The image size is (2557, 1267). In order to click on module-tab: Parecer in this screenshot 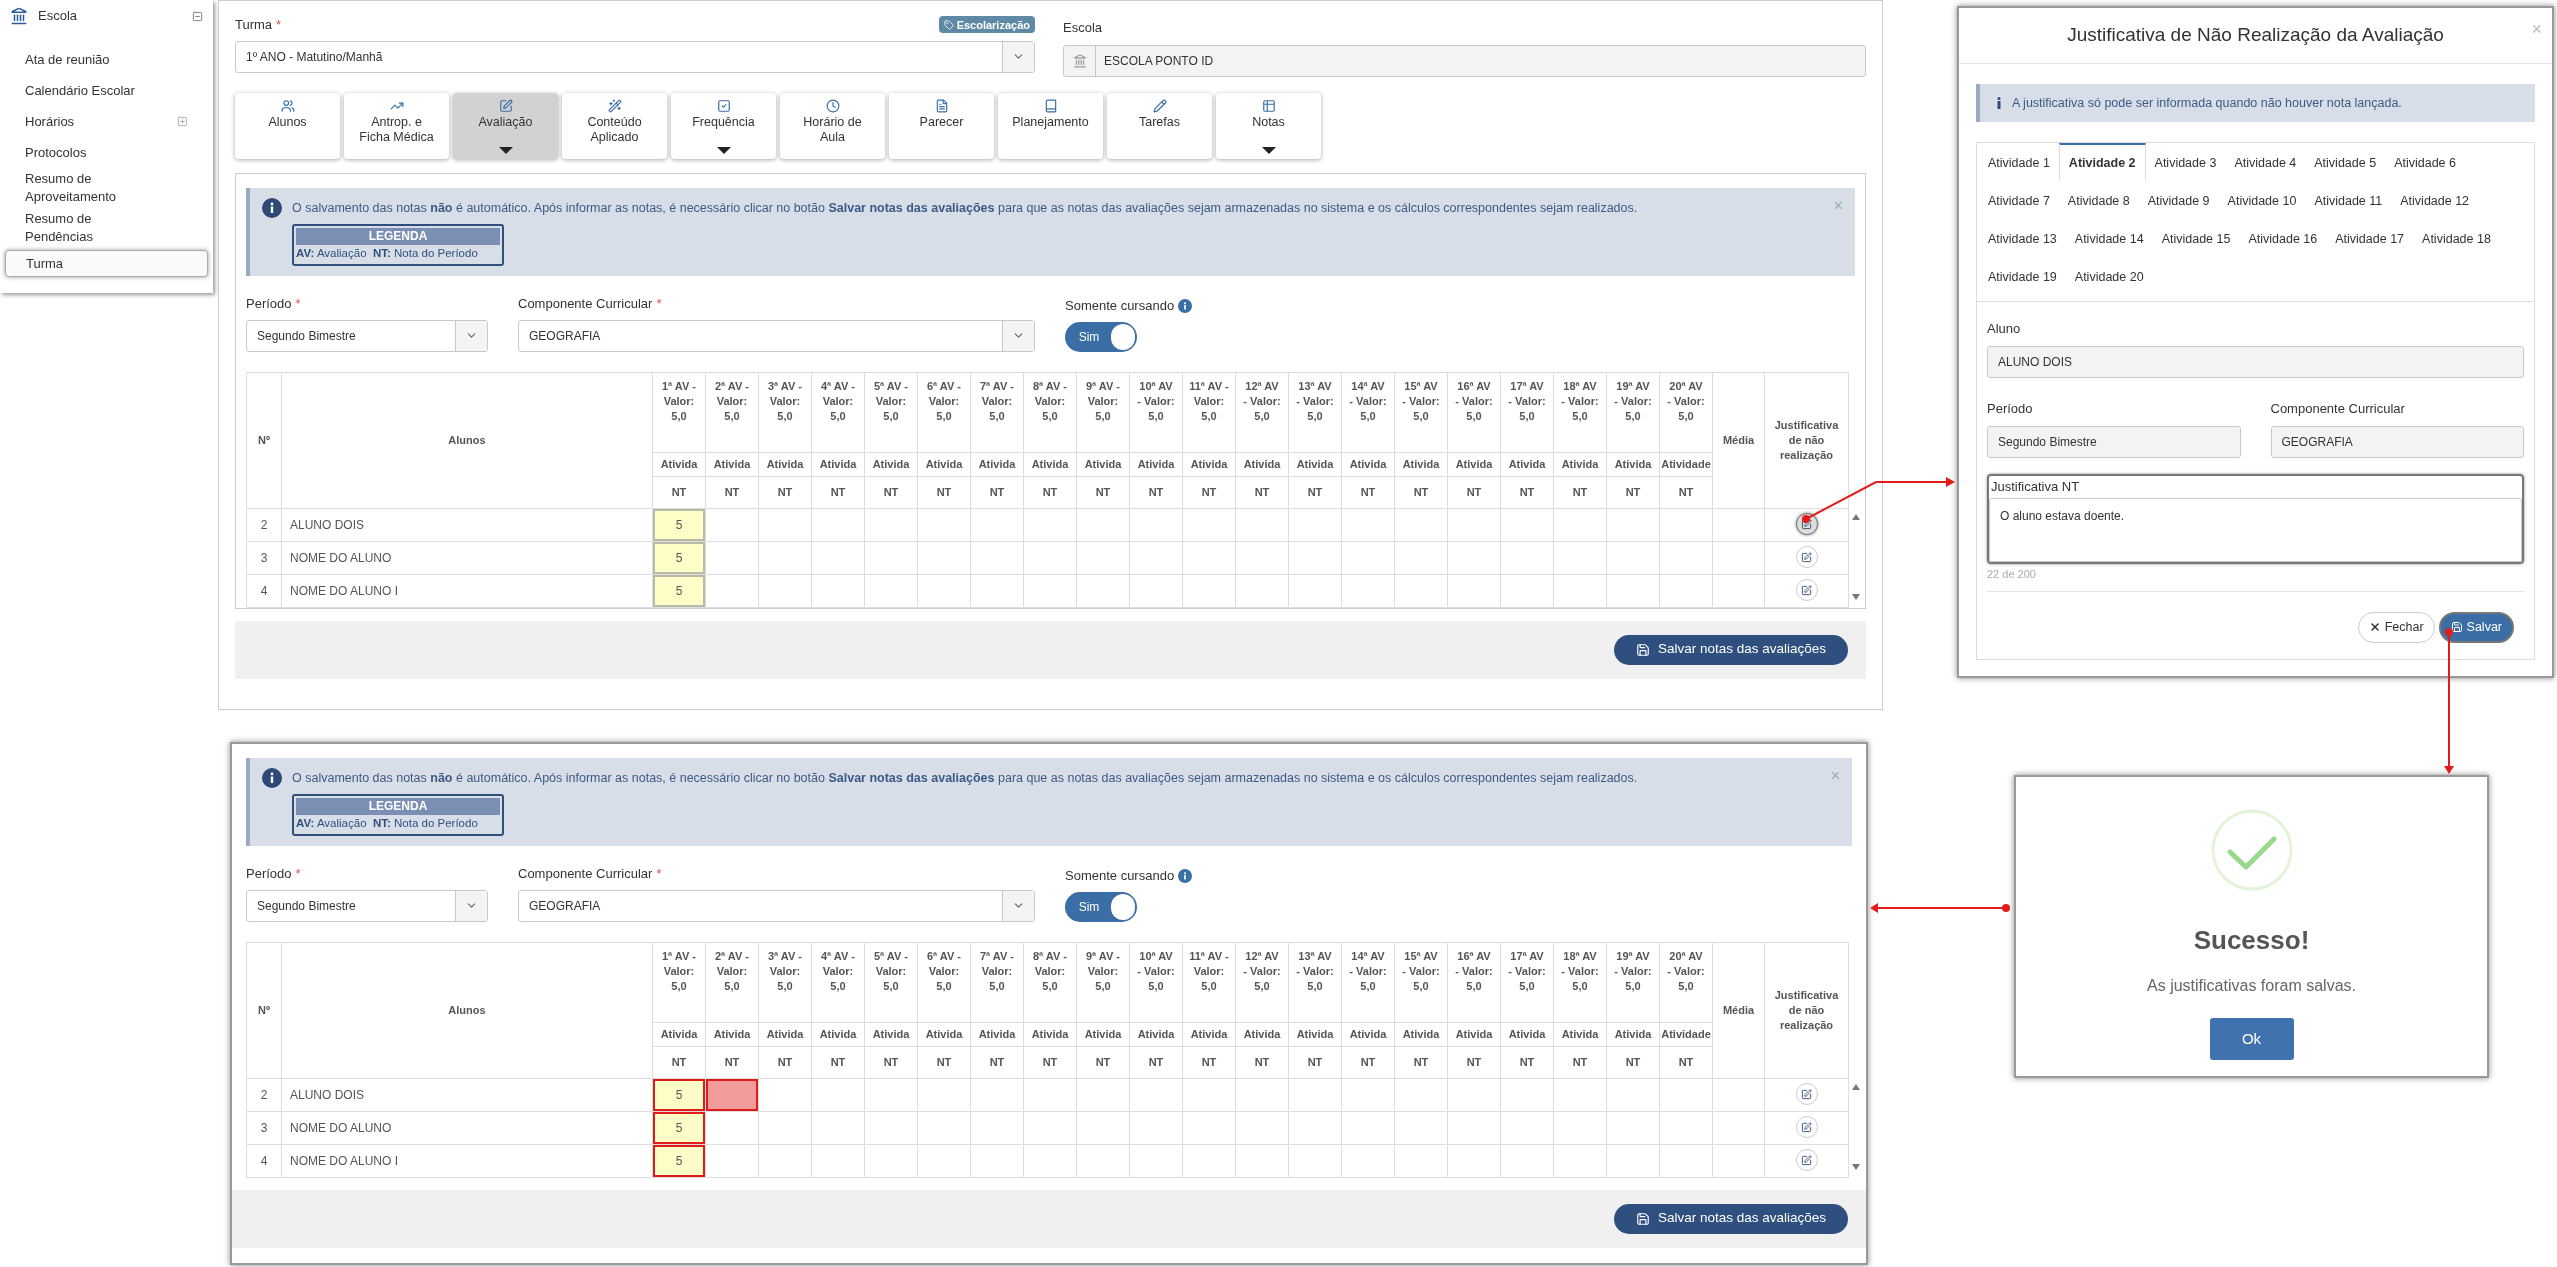, I will do `click(941, 126)`.